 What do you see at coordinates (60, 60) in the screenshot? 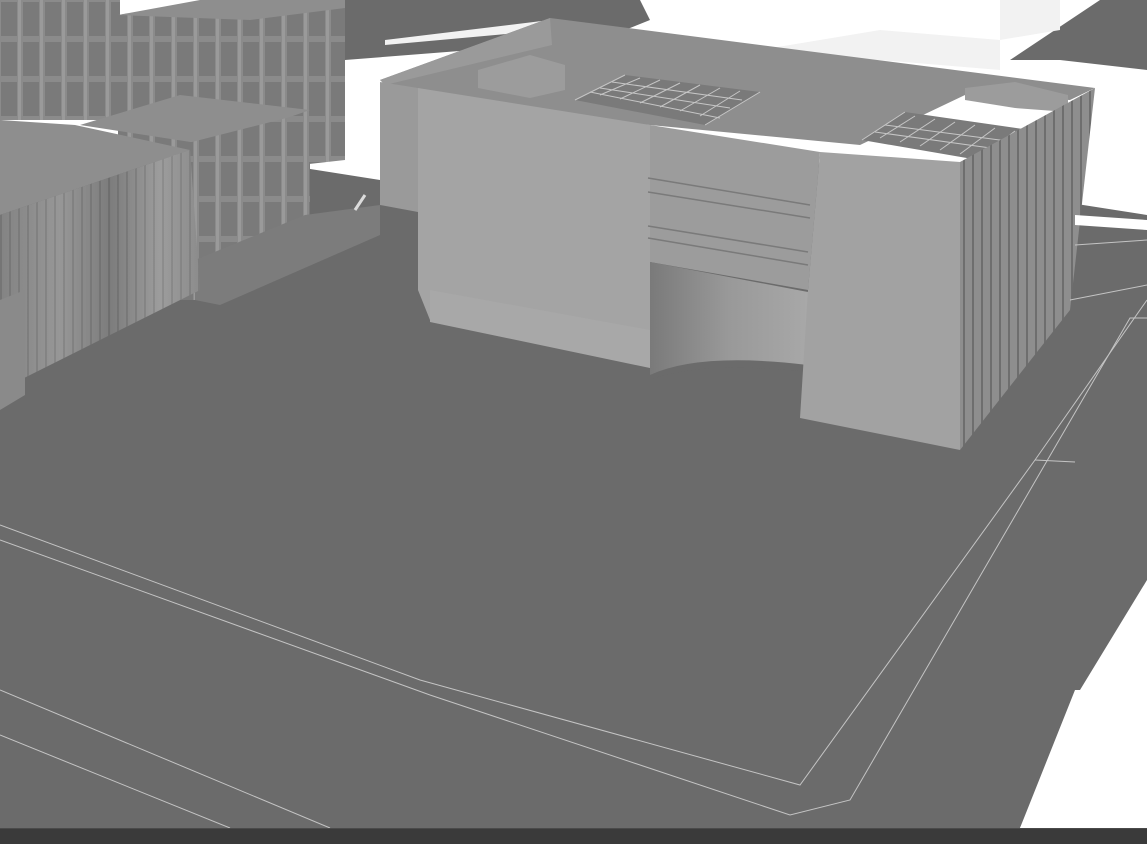
I see `left-tower-facade` at bounding box center [60, 60].